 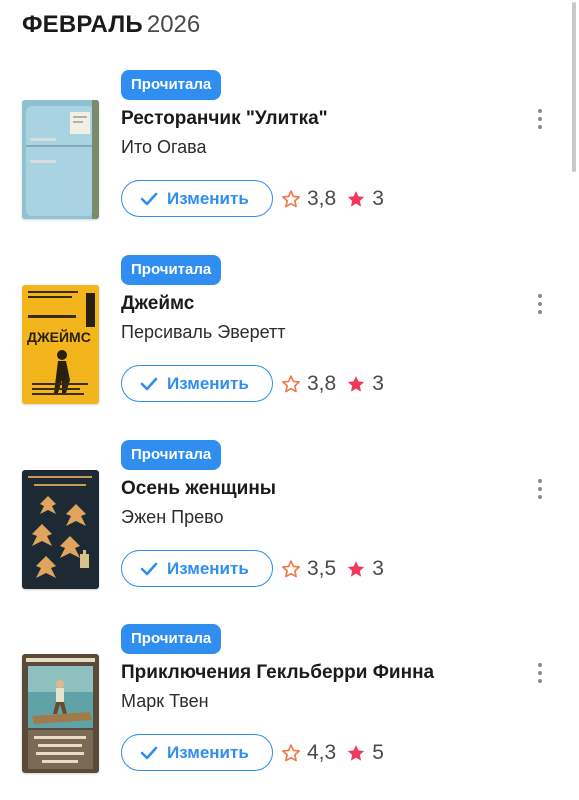 I want to click on month-label: ФЕВРАЛЬ, so click(x=82, y=24).